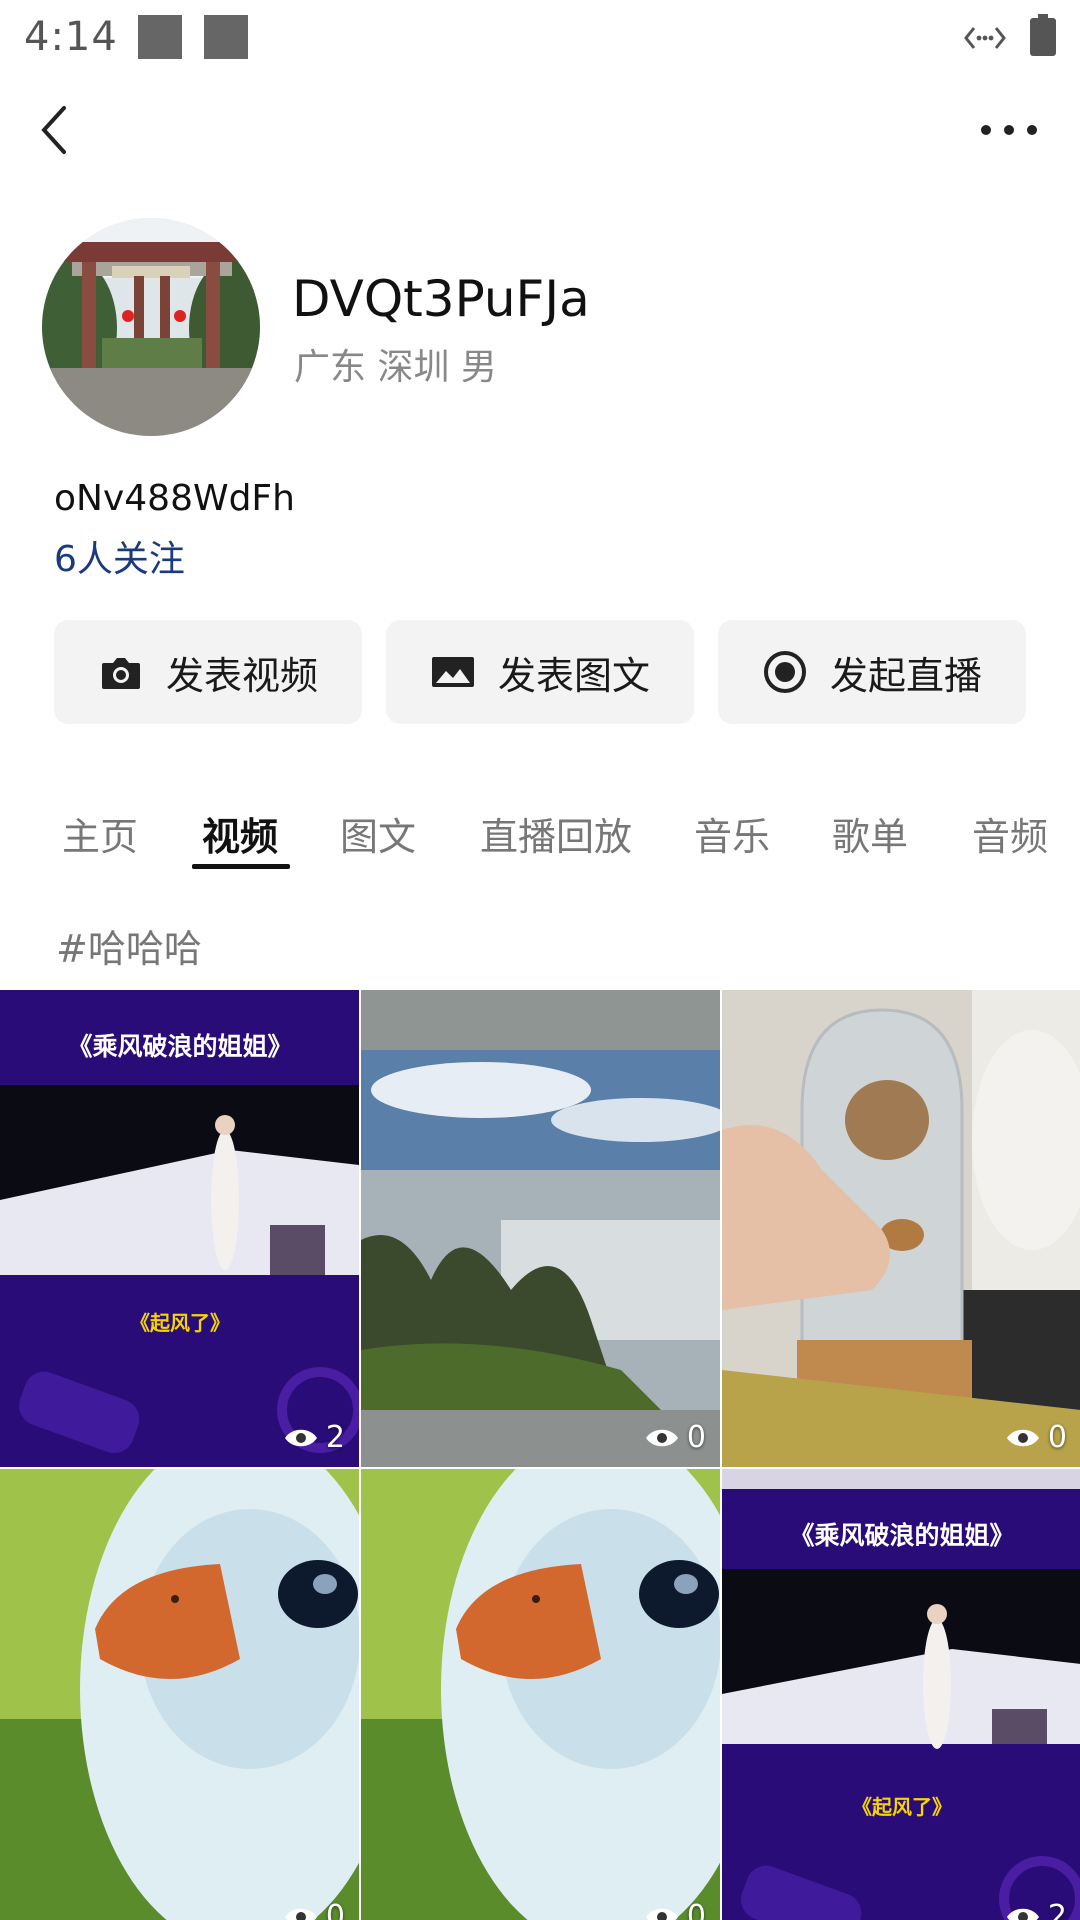 This screenshot has width=1080, height=1920. What do you see at coordinates (985, 38) in the screenshot?
I see `data-transfer-icon` at bounding box center [985, 38].